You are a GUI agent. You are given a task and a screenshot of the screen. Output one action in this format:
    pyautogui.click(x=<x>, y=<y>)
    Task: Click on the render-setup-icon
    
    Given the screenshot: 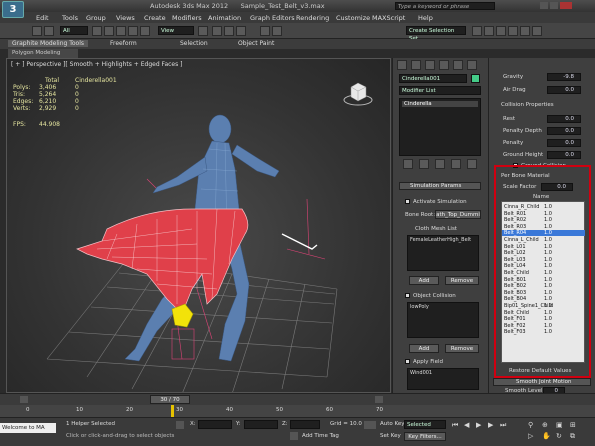 What is the action you would take?
    pyautogui.click(x=513, y=31)
    